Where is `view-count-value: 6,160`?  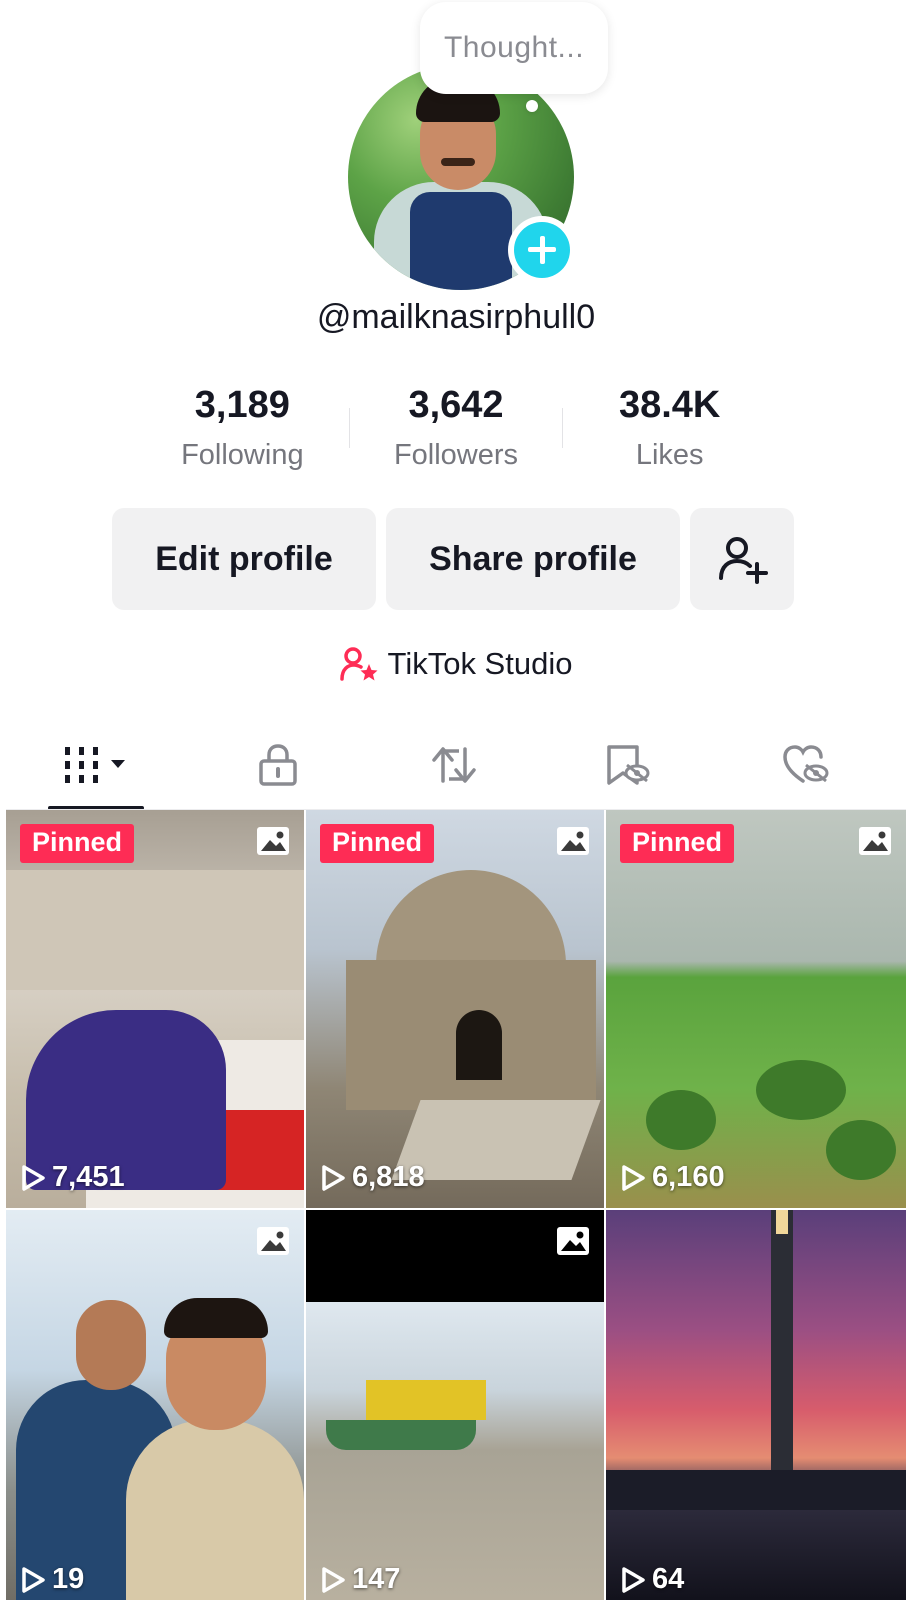 view-count-value: 6,160 is located at coordinates (688, 1177).